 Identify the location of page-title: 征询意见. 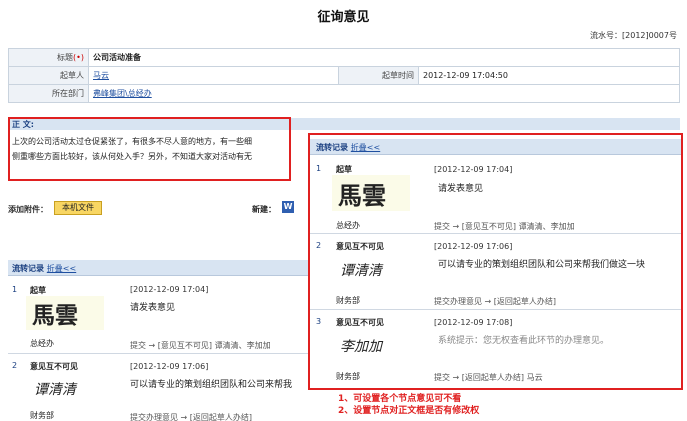
(343, 17).